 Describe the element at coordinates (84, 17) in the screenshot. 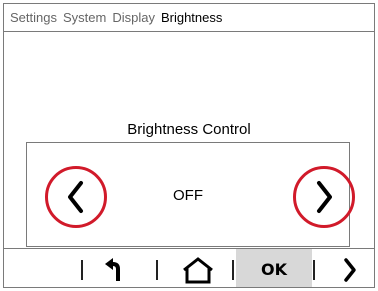

I see `breadcrumb-system: System` at that location.